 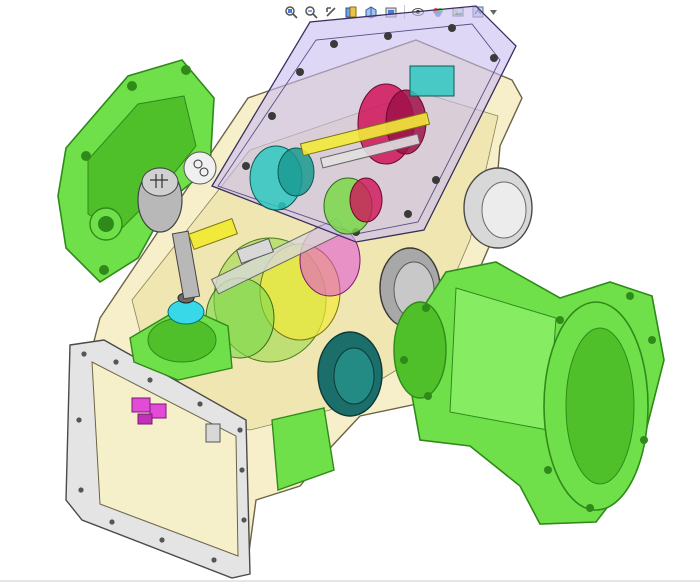 What do you see at coordinates (354, 376) in the screenshot?
I see `dark-teal-cap-center` at bounding box center [354, 376].